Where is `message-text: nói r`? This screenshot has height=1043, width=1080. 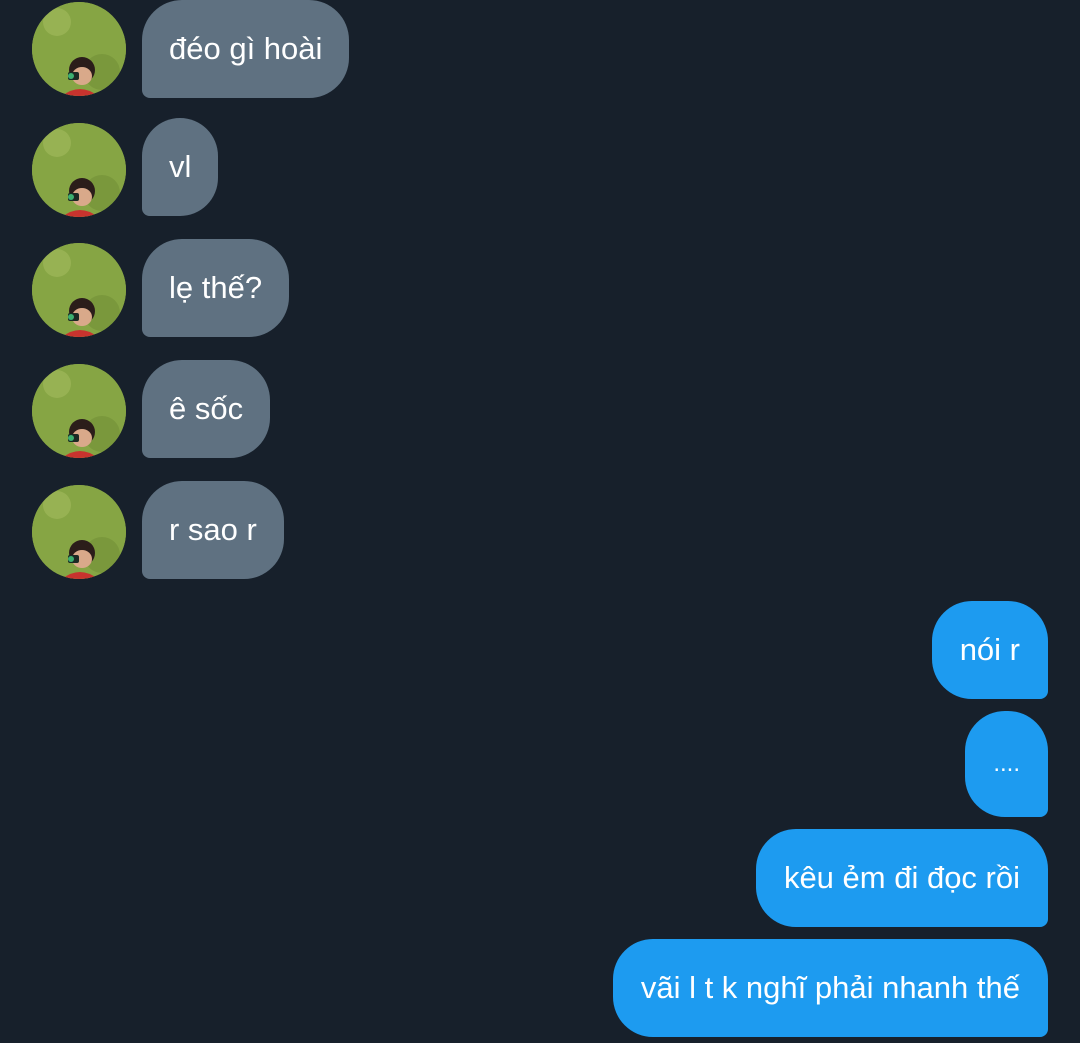 message-text: nói r is located at coordinates (989, 649).